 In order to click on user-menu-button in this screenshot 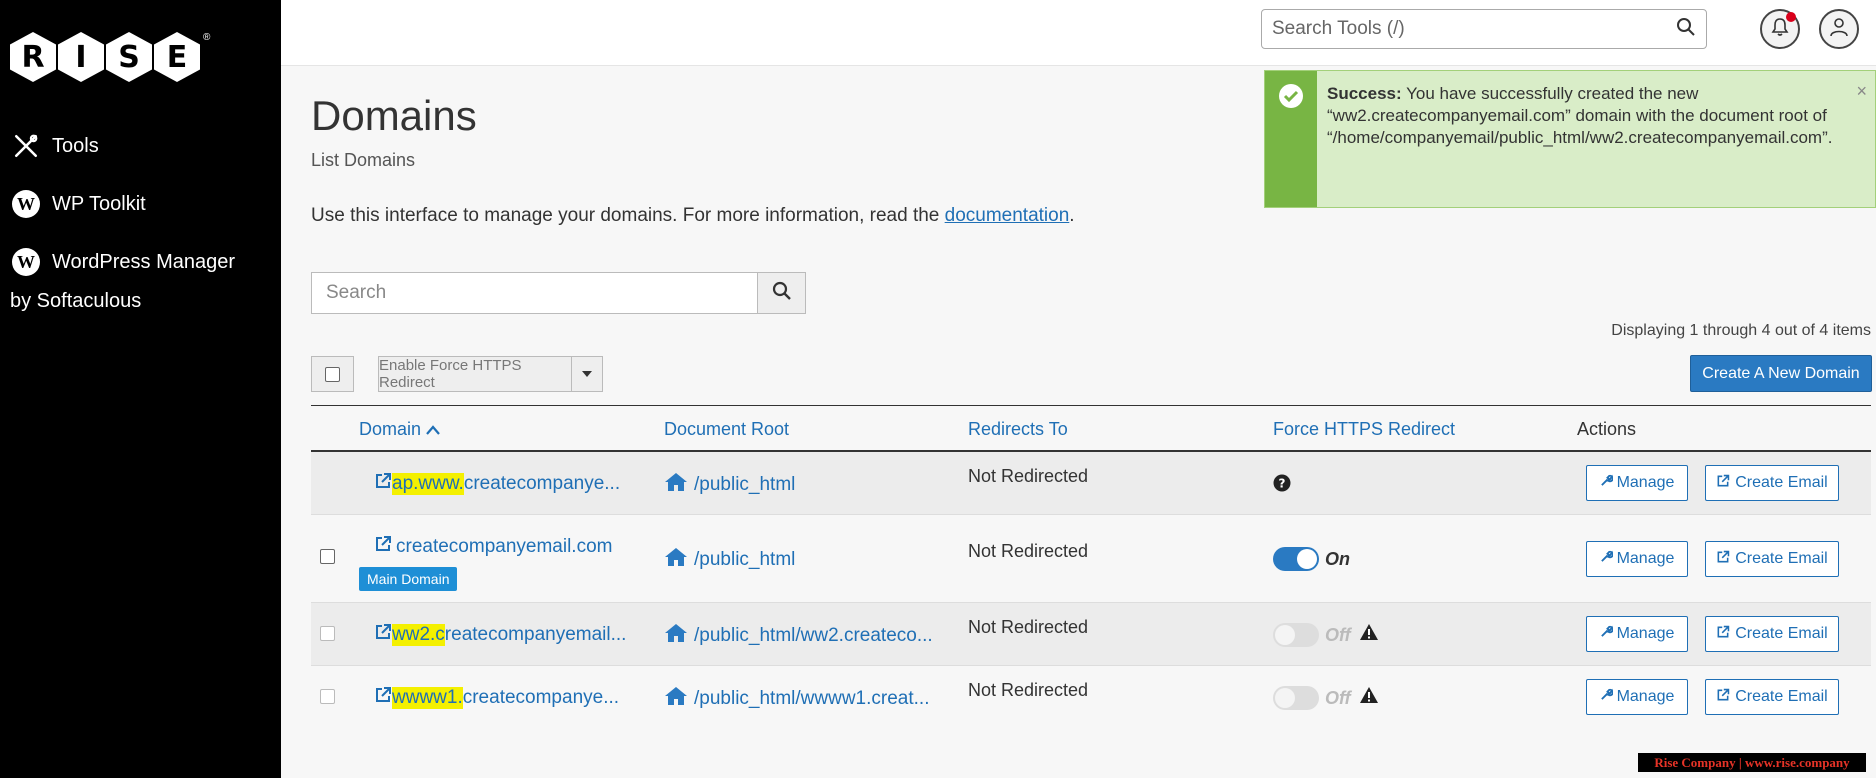, I will do `click(1839, 29)`.